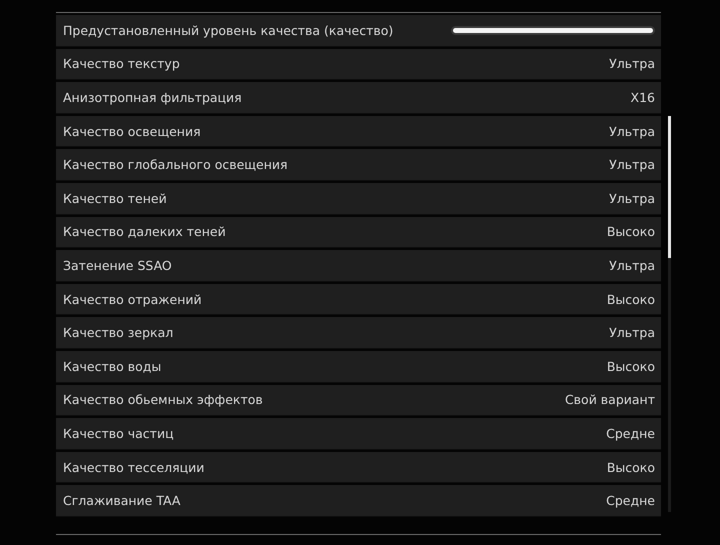 The height and width of the screenshot is (545, 720). I want to click on setting-label: Качество текстур, so click(121, 64).